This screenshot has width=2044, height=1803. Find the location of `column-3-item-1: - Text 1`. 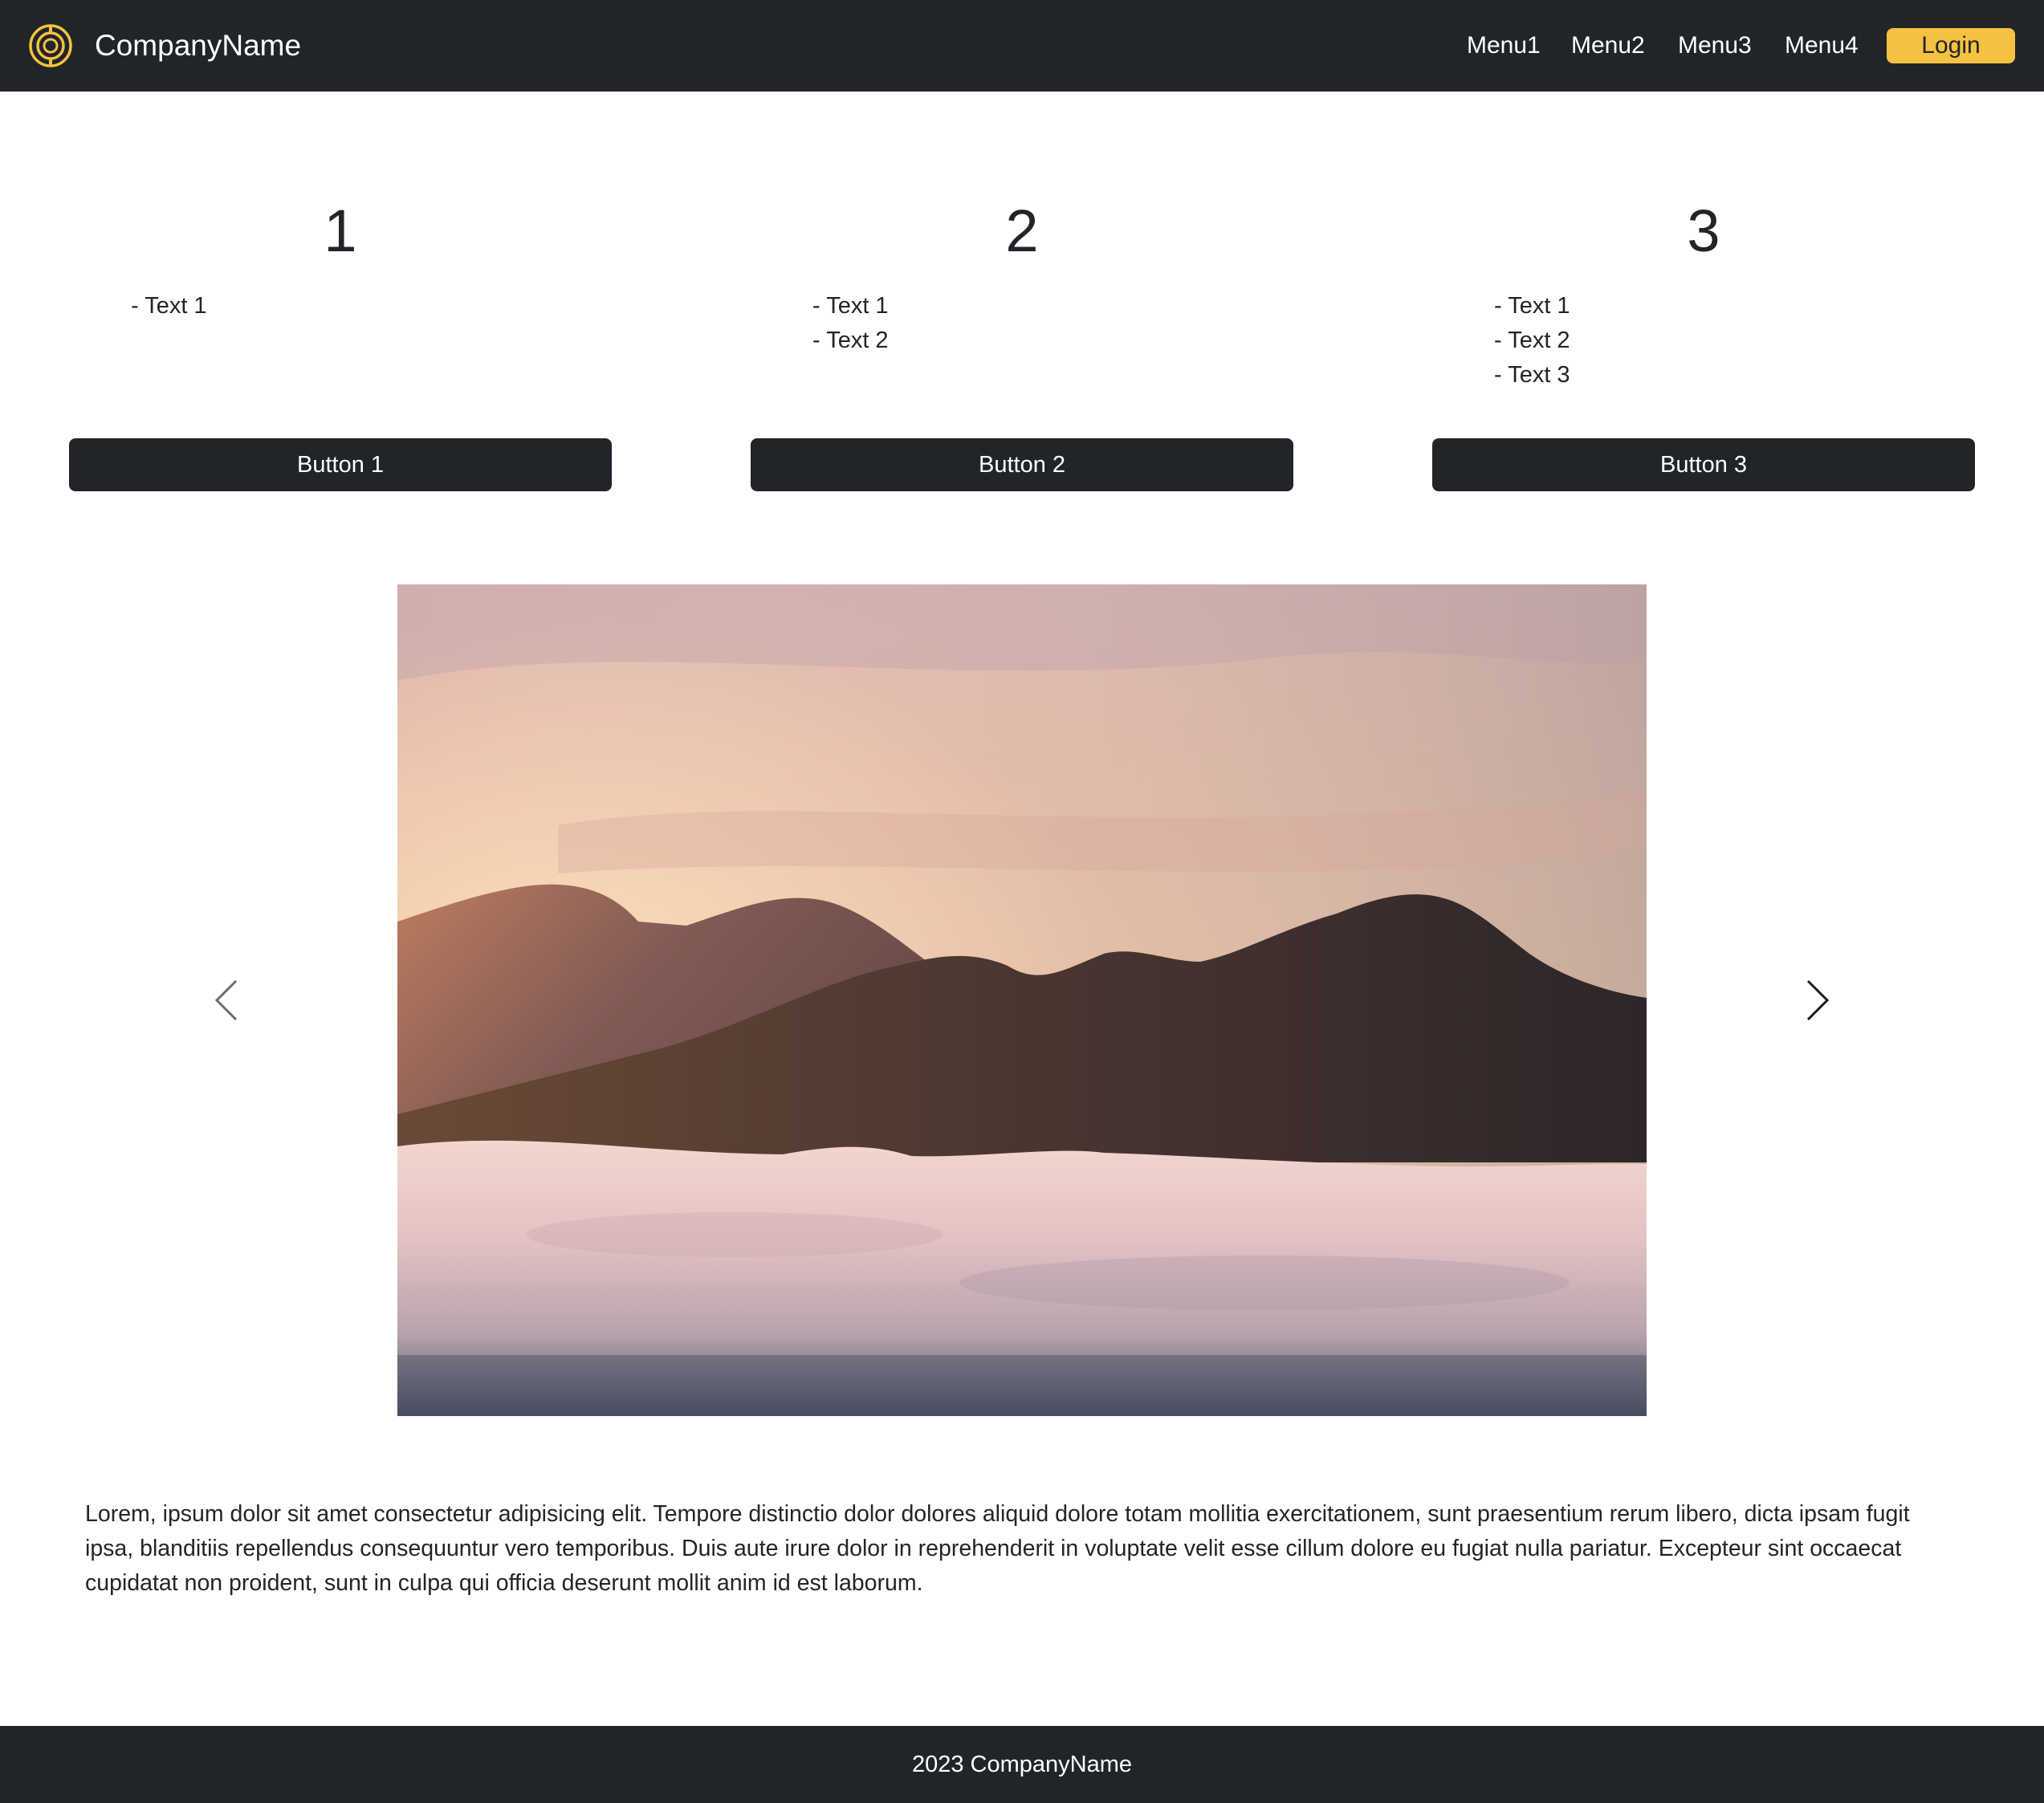

column-3-item-1: - Text 1 is located at coordinates (1532, 306).